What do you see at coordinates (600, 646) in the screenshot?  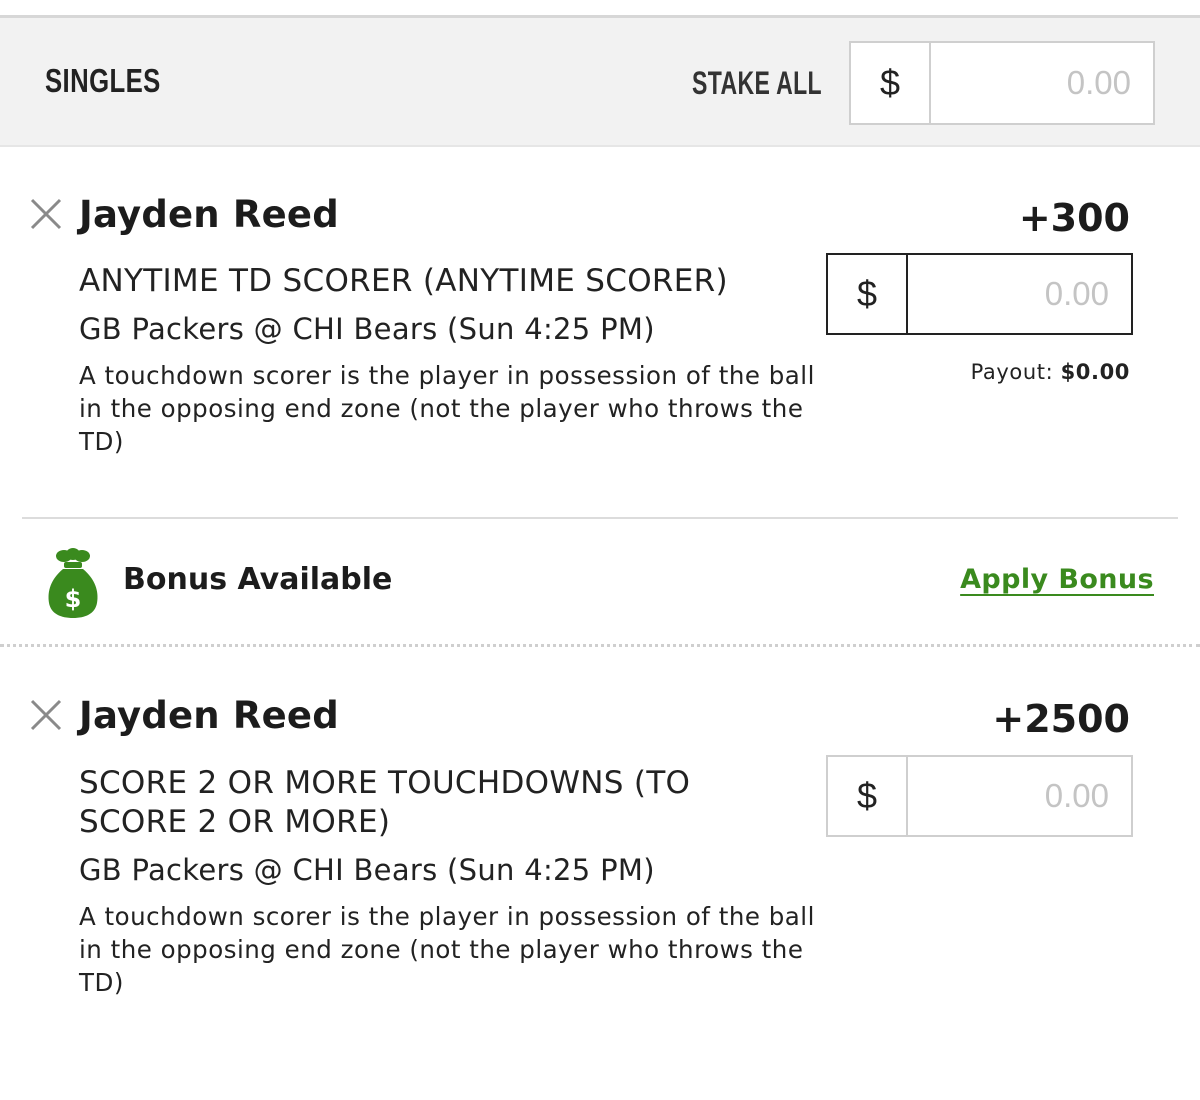 I see `dotted-divider` at bounding box center [600, 646].